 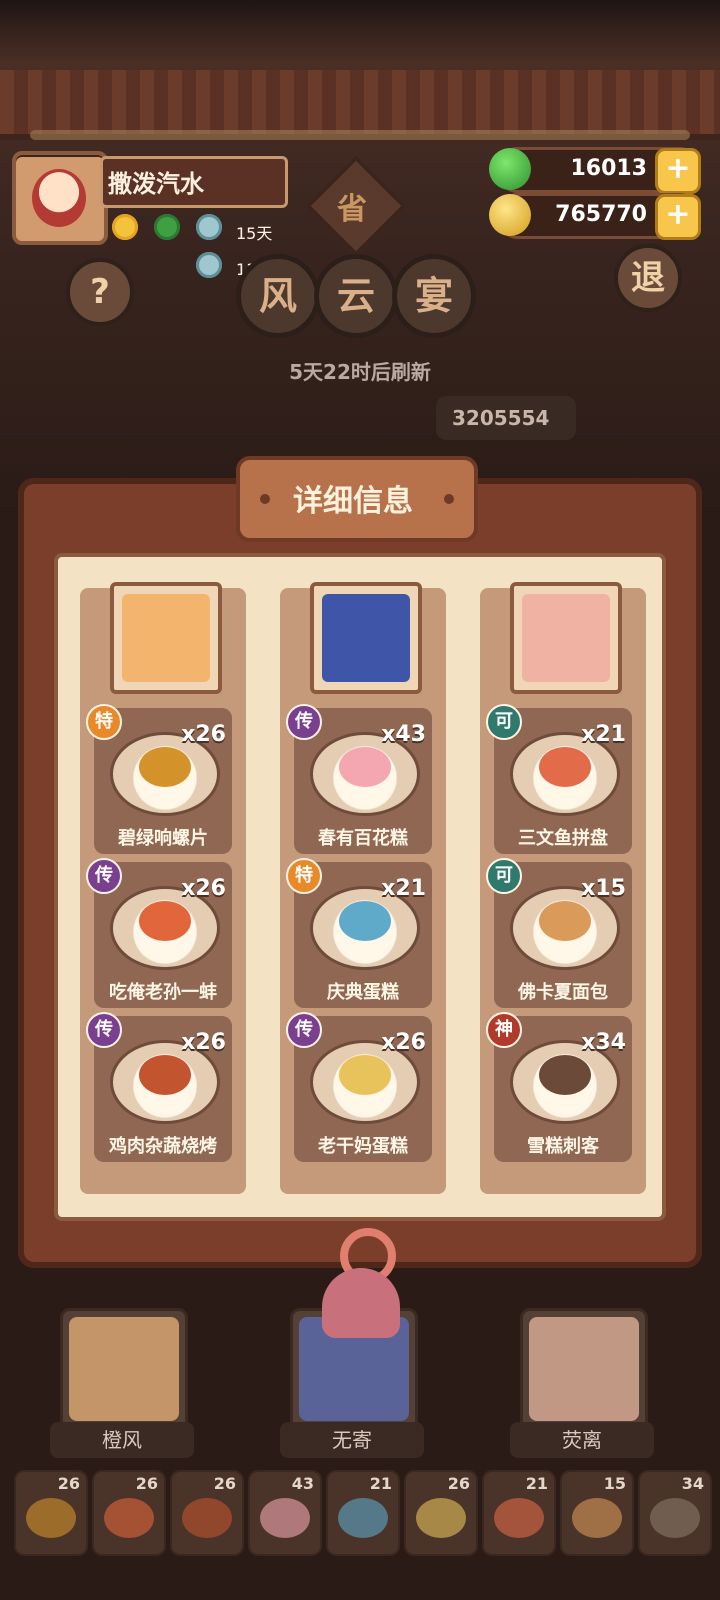 I want to click on item-name: 庆典蛋糕, so click(x=363, y=992).